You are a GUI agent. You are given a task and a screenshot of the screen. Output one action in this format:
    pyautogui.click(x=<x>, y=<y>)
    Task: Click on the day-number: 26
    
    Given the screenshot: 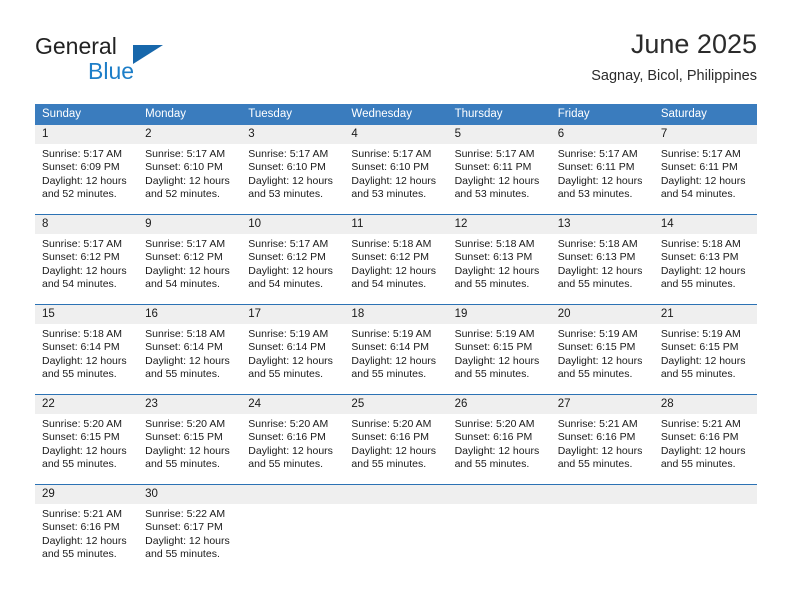 What is the action you would take?
    pyautogui.click(x=499, y=404)
    